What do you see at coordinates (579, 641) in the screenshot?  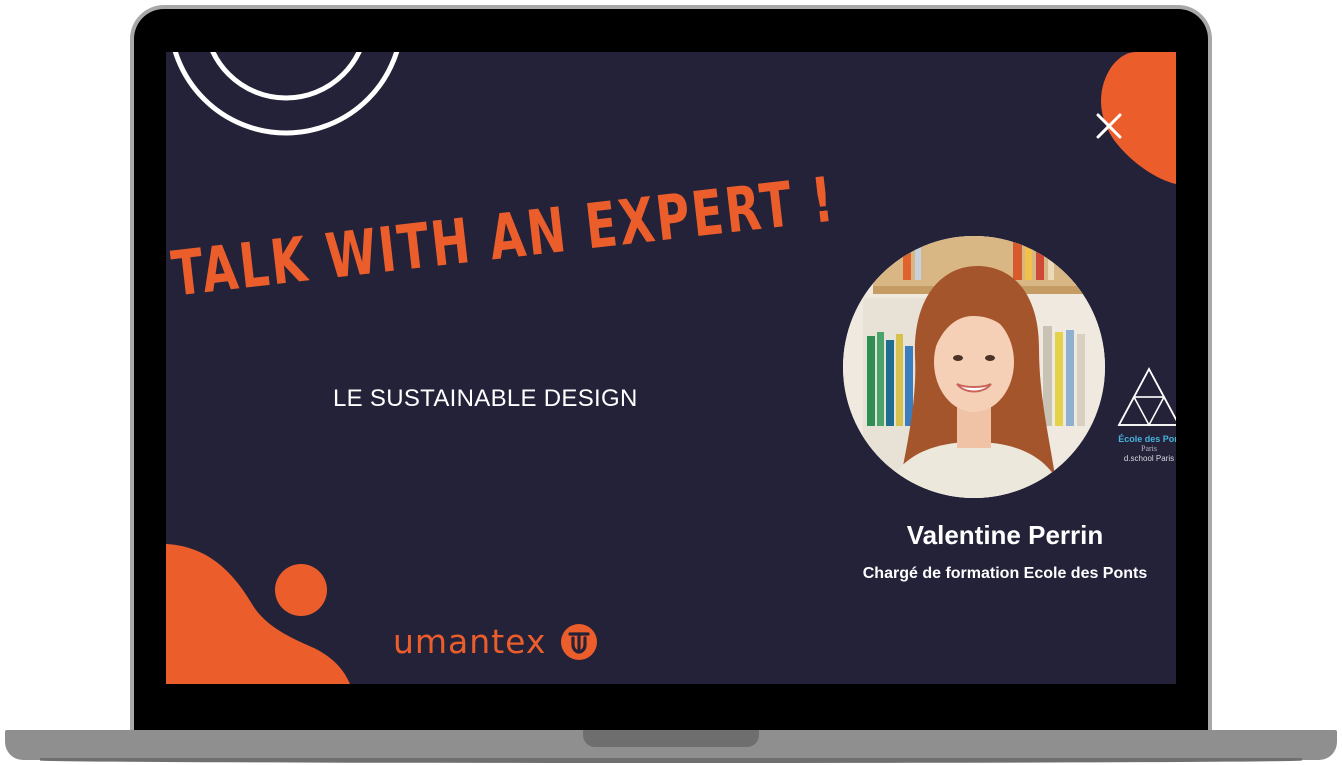 I see `umantex-logo-icon` at bounding box center [579, 641].